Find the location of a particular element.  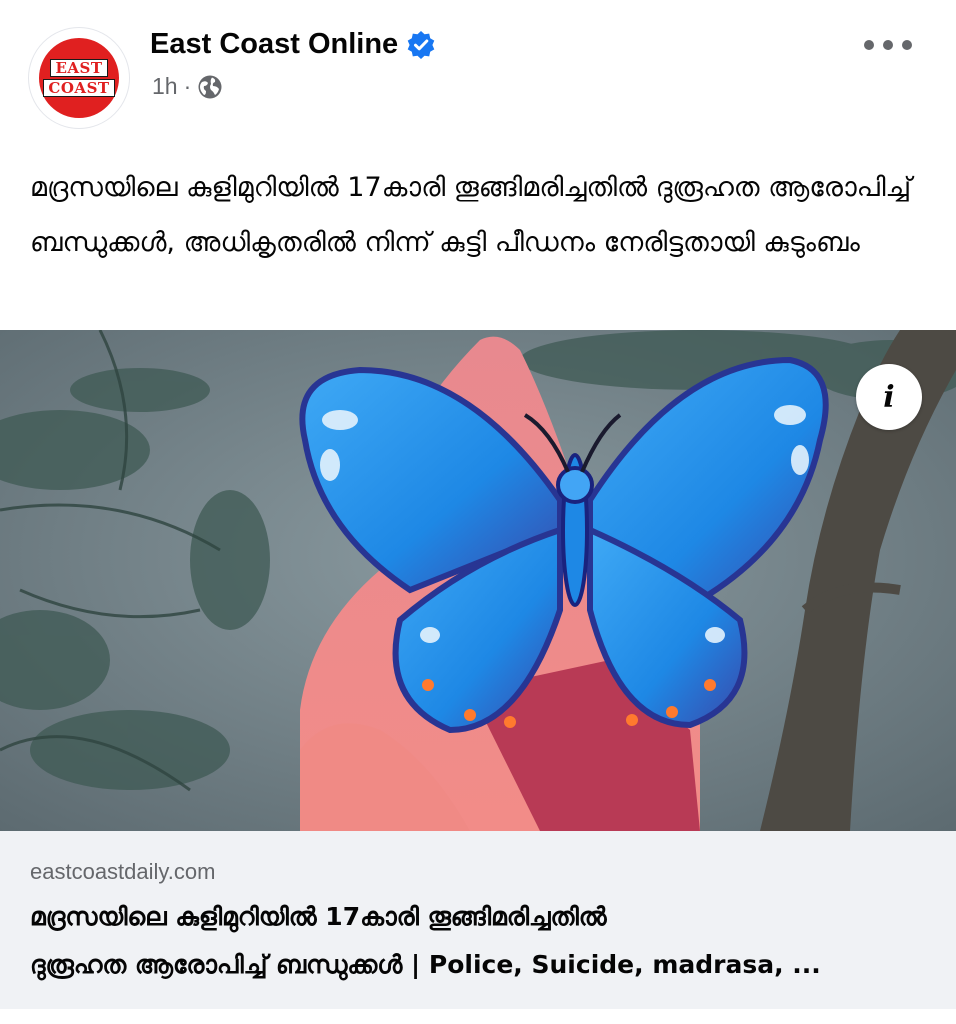

logo-line-2: COAST is located at coordinates (79, 88).